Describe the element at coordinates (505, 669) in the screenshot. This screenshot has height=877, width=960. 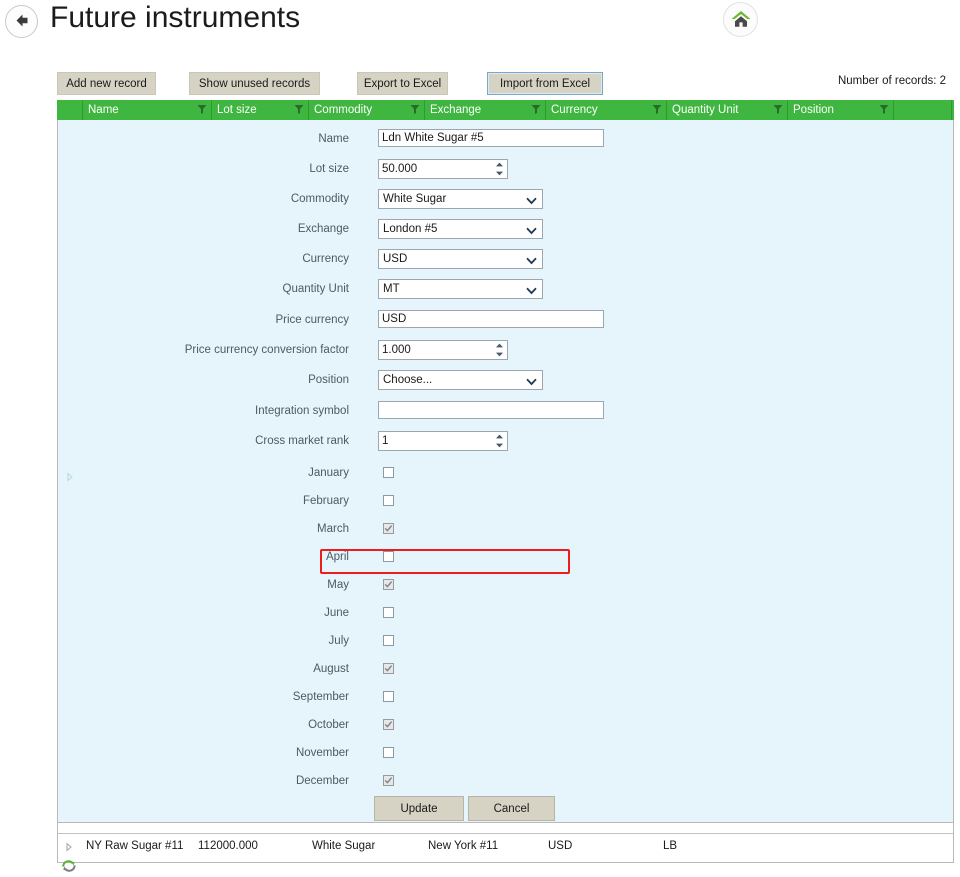
I see `month-row: August` at that location.